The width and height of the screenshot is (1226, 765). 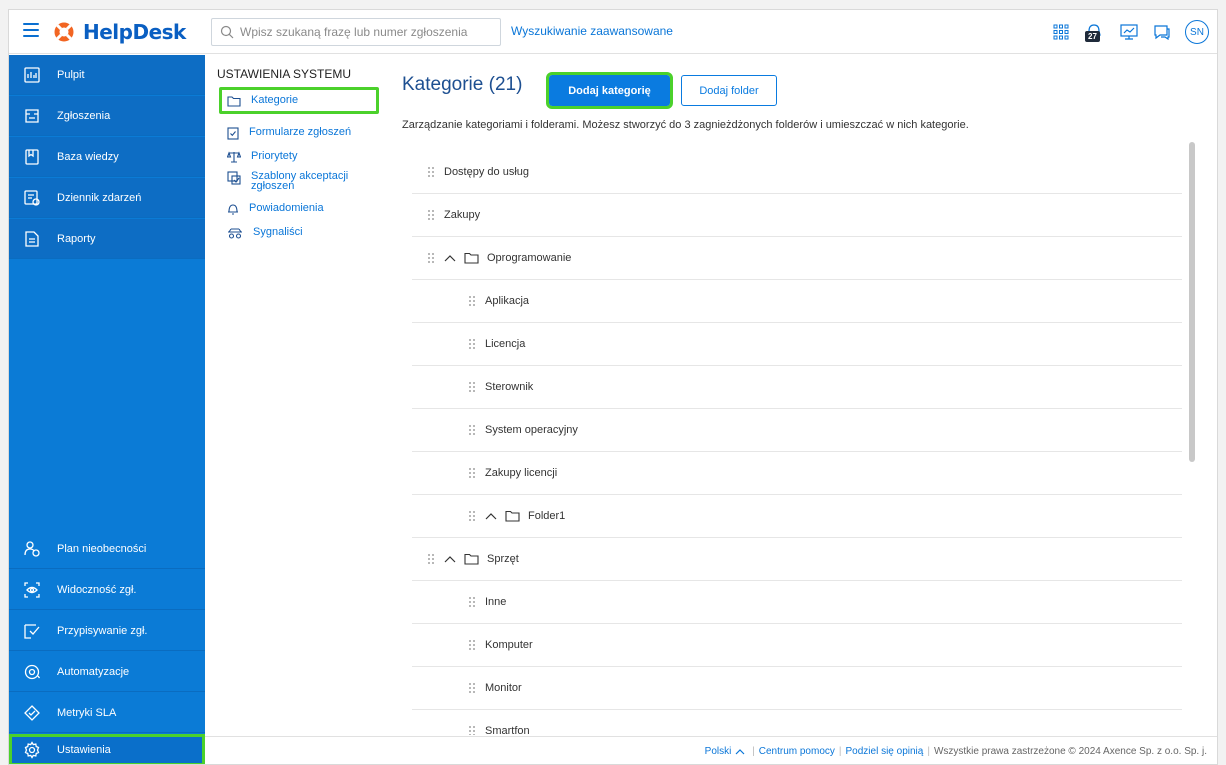 I want to click on category-count: (21), so click(x=505, y=84).